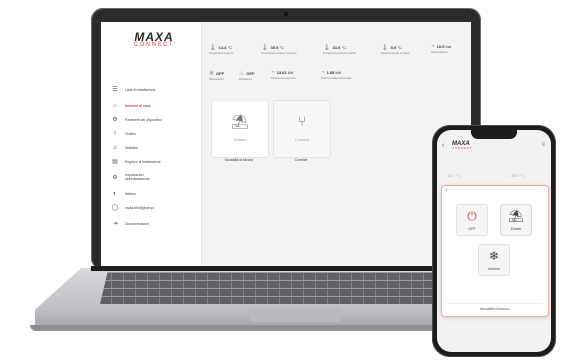  What do you see at coordinates (115, 193) in the screenshot?
I see `language-icon: ◐` at bounding box center [115, 193].